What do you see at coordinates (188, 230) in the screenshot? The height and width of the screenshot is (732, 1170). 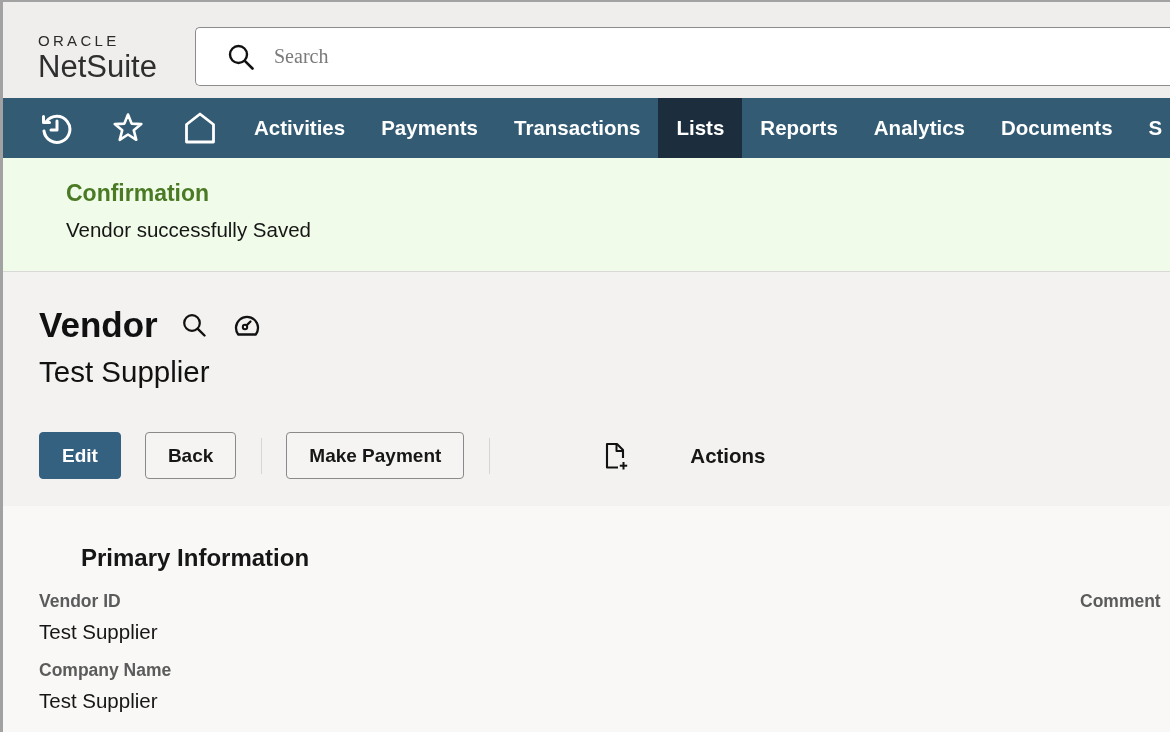 I see `confirmation-message: Vendor successfully Saved` at bounding box center [188, 230].